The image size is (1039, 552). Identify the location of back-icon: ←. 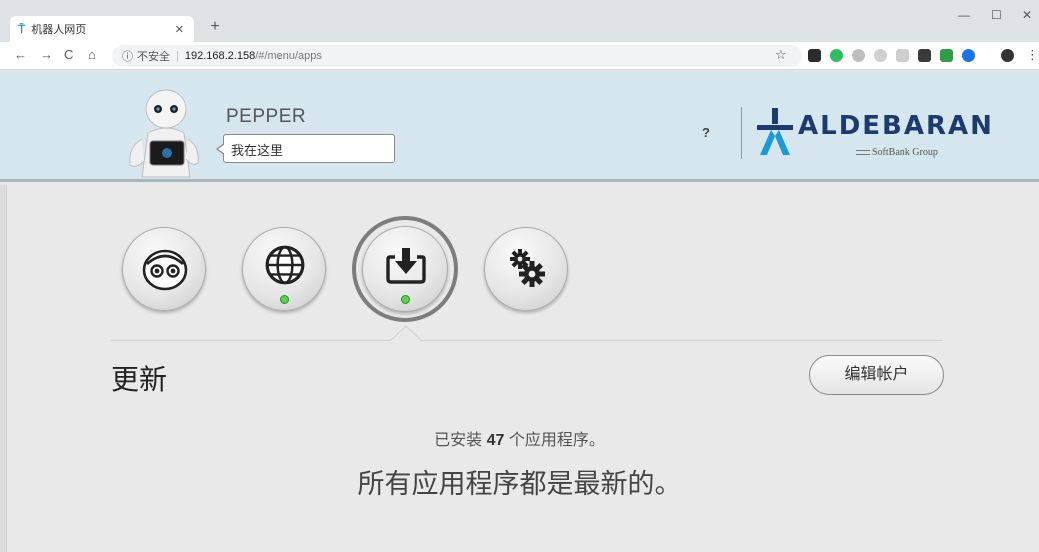
(20, 54).